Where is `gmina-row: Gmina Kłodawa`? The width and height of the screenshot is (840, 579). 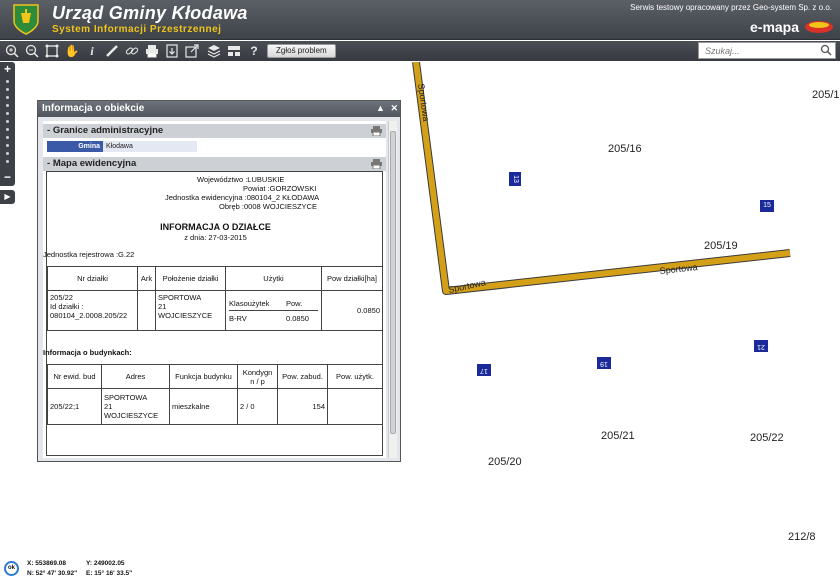
gmina-row: Gmina Kłodawa is located at coordinates (122, 146).